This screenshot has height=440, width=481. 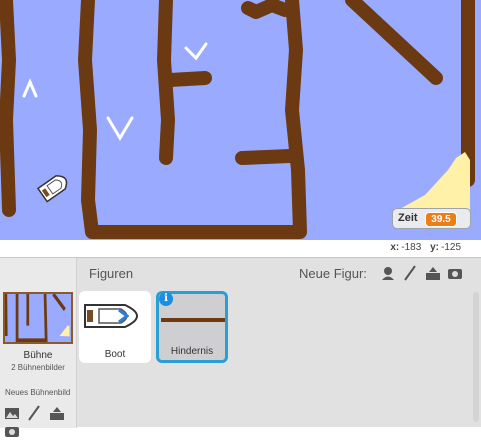 I want to click on sprite-name: Boot, so click(x=115, y=354).